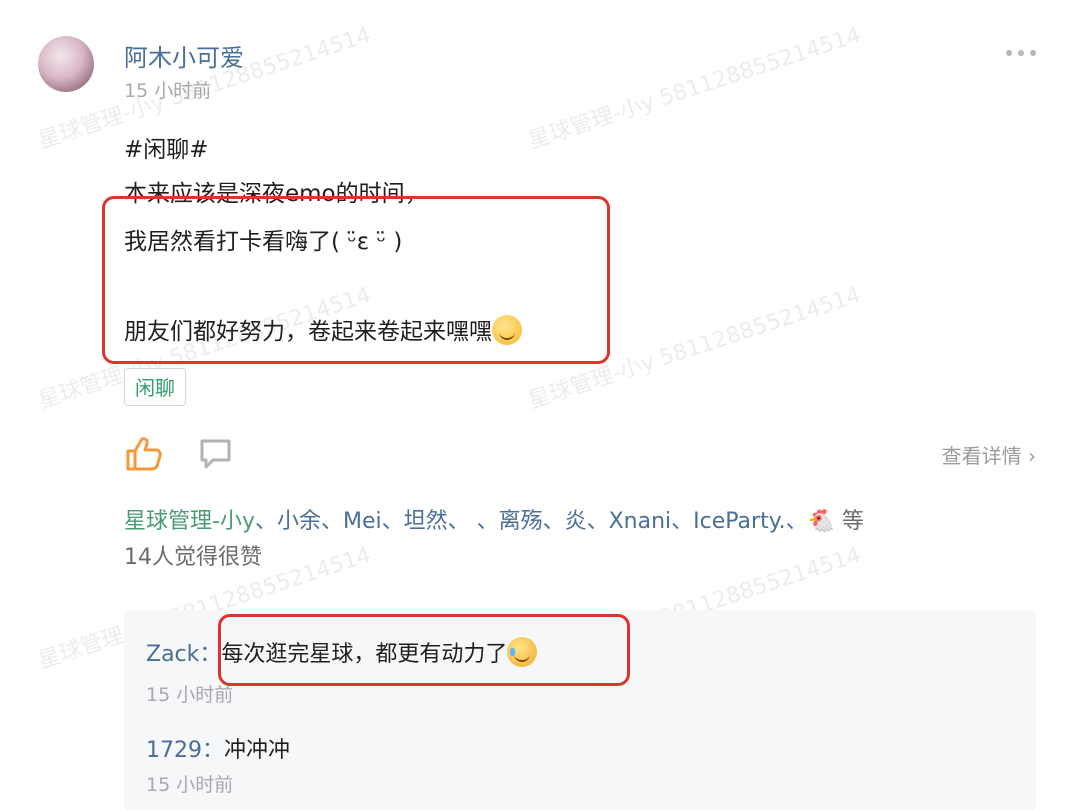 The width and height of the screenshot is (1080, 810). I want to click on chevron-right-icon: ›, so click(1028, 456).